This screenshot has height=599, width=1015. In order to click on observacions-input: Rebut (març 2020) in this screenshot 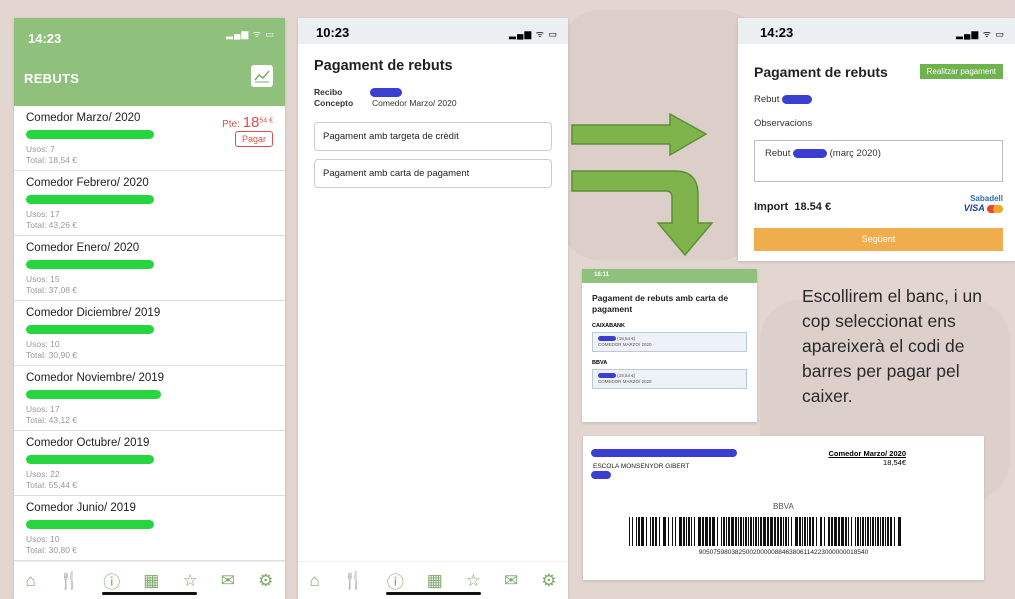, I will do `click(878, 161)`.